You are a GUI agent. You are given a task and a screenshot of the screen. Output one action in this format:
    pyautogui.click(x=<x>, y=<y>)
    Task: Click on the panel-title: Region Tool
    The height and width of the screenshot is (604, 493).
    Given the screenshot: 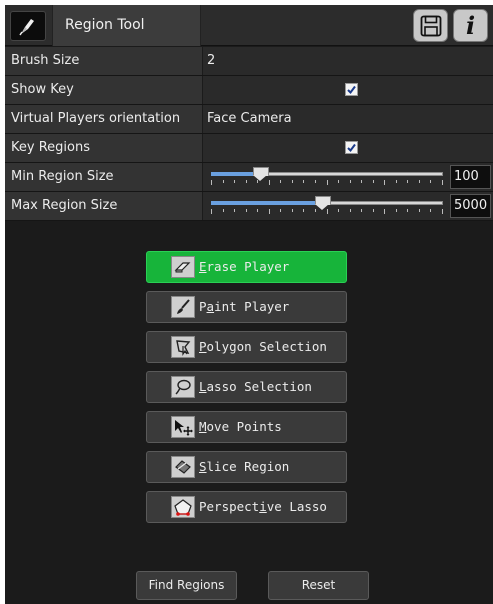 What is the action you would take?
    pyautogui.click(x=126, y=25)
    